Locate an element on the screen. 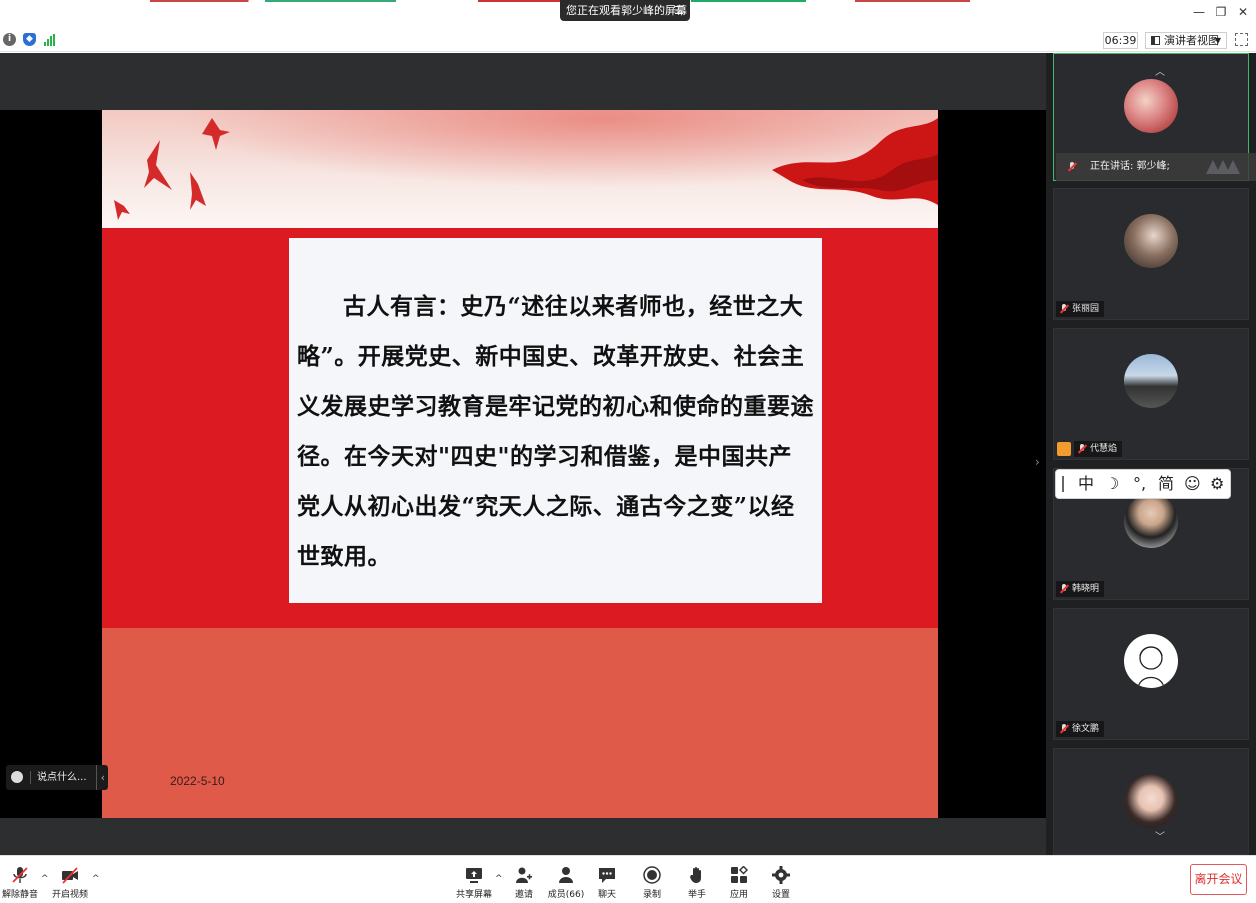 The image size is (1256, 903). participant-name-text: 代慧焰 is located at coordinates (1104, 449).